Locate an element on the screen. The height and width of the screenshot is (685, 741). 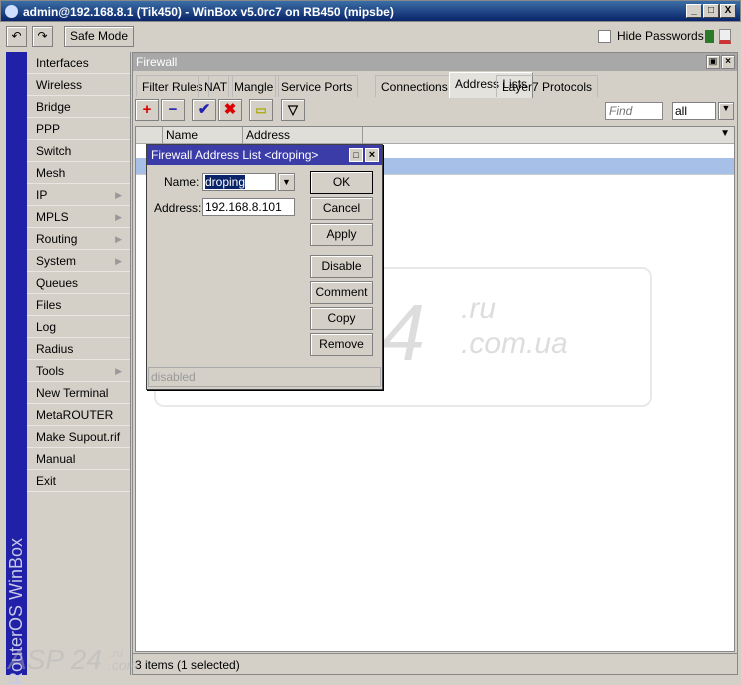
sidebar-item-label: System is located at coordinates (56, 261).